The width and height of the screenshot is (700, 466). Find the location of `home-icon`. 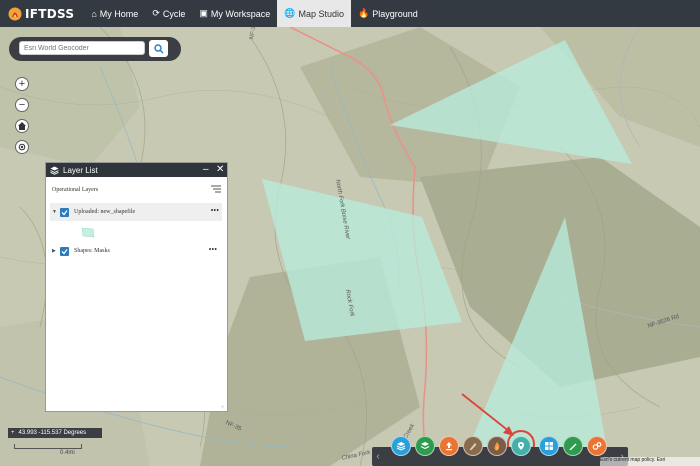

home-icon is located at coordinates (22, 126).